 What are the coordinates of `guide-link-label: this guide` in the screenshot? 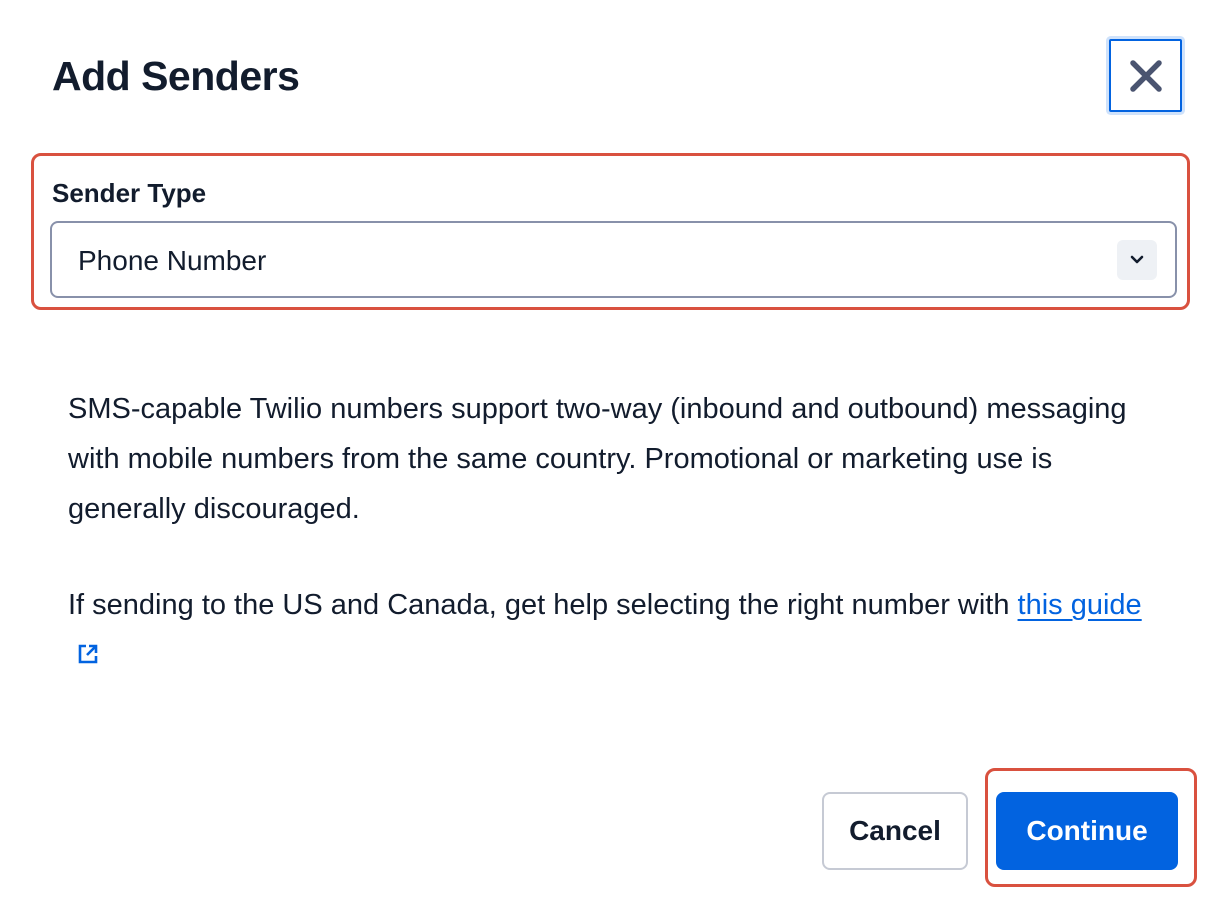 It's located at (1079, 605).